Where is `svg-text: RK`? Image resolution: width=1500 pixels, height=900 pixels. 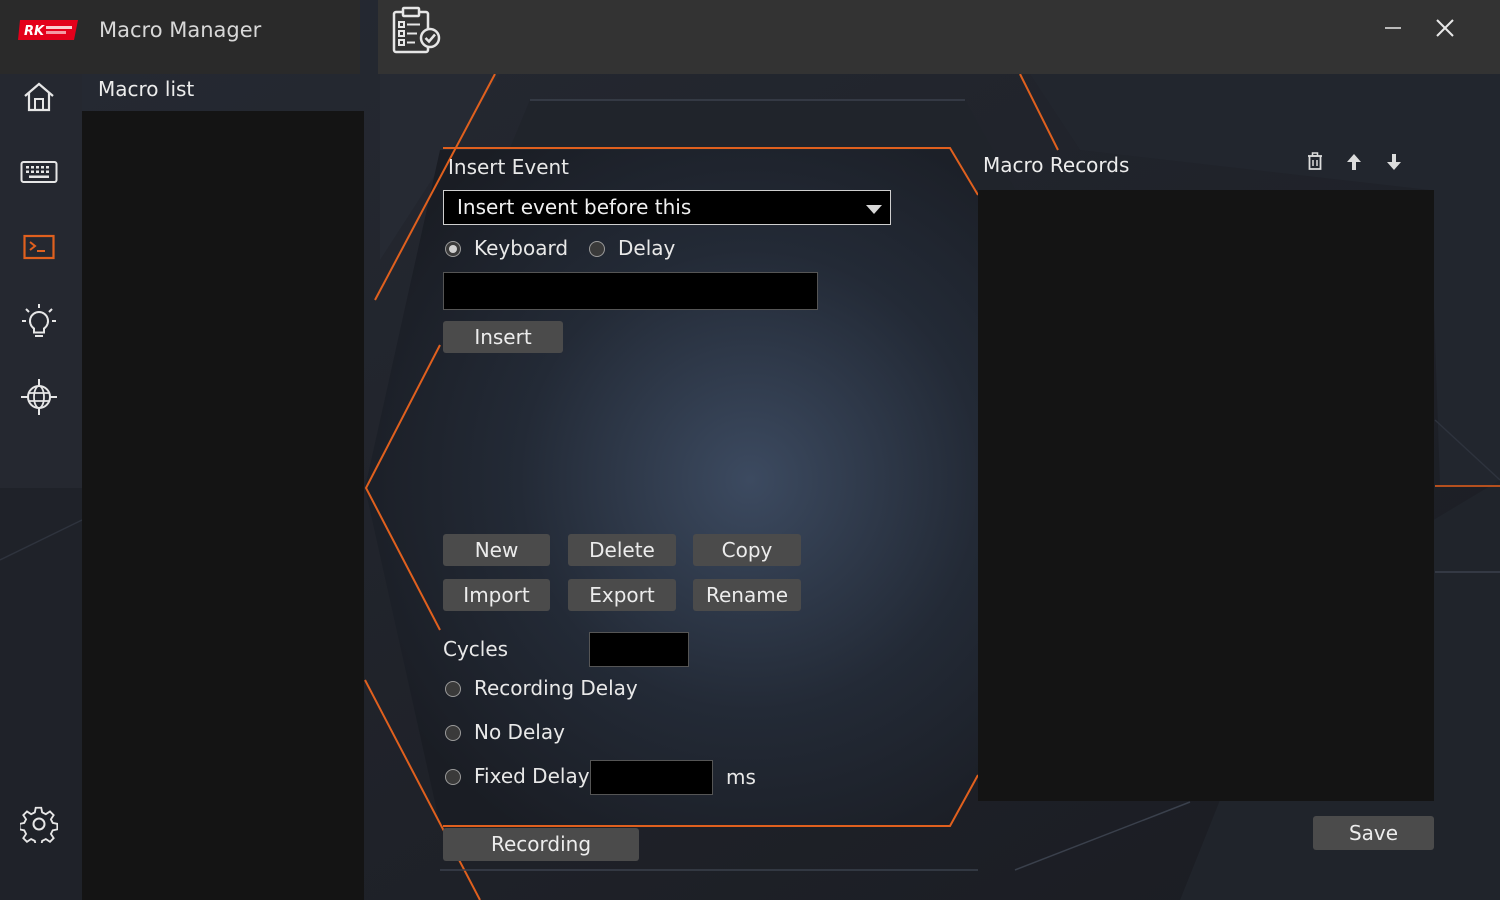 svg-text: RK is located at coordinates (34, 31).